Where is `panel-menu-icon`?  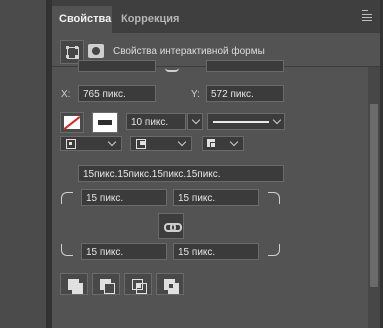 panel-menu-icon is located at coordinates (367, 15).